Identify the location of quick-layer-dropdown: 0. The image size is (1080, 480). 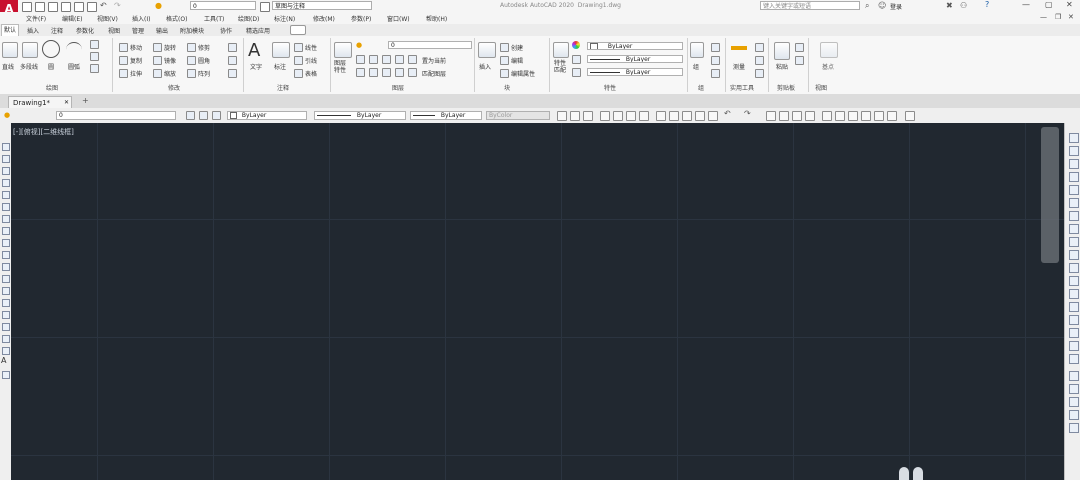
(223, 5).